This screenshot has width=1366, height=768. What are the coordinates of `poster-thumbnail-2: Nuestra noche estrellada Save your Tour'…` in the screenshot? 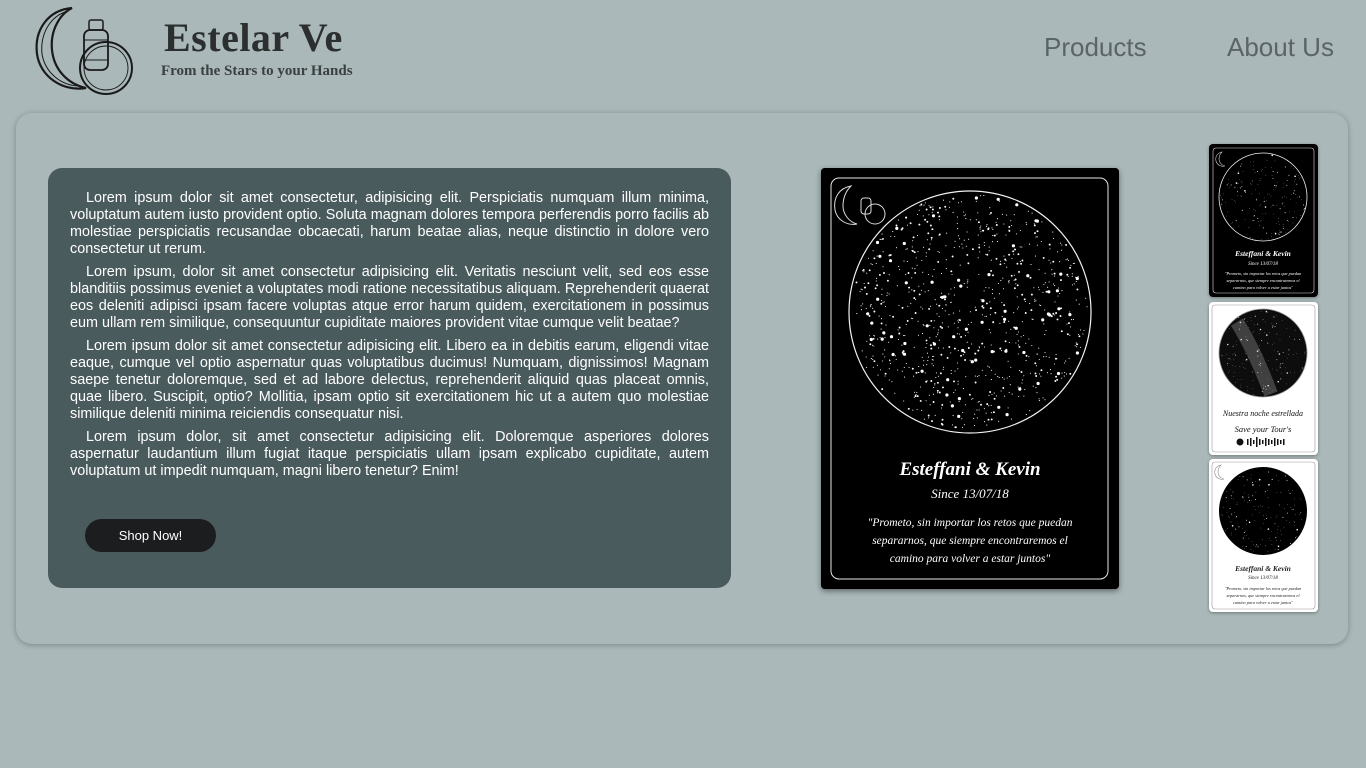 It's located at (1263, 378).